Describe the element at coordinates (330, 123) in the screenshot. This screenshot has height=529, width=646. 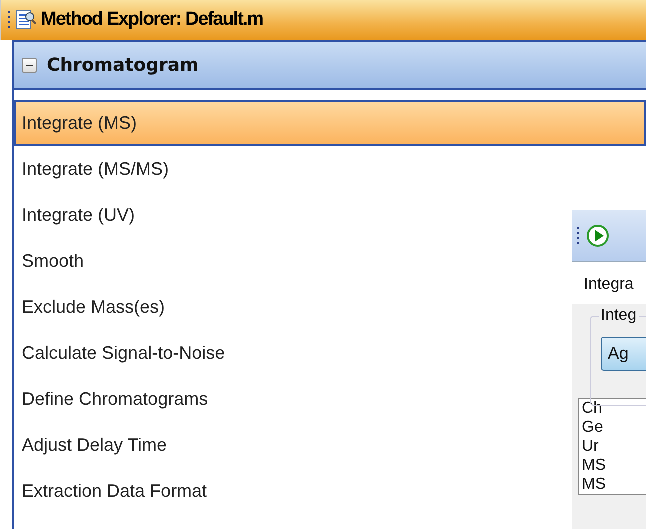
I see `method-item: Integrate (MS)` at that location.